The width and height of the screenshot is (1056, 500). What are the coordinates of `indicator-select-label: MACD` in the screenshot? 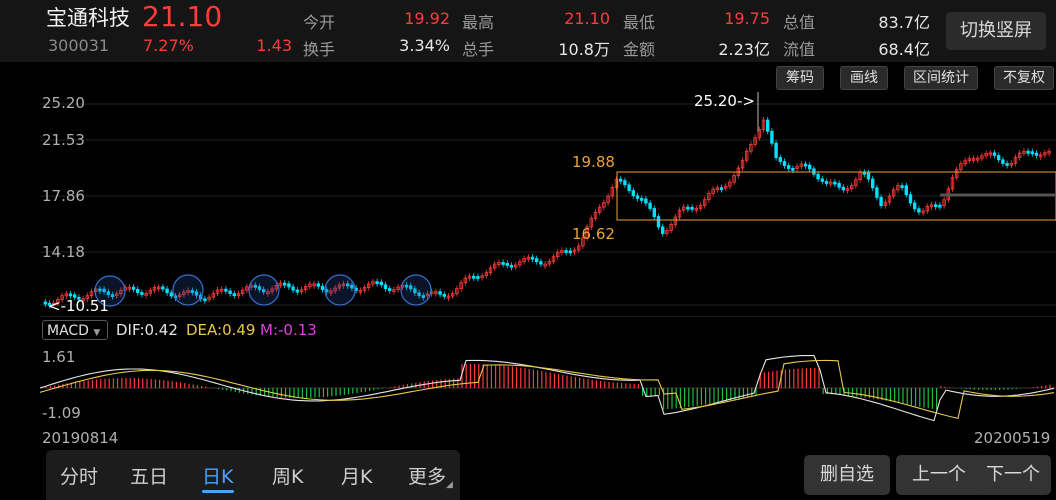 It's located at (68, 331).